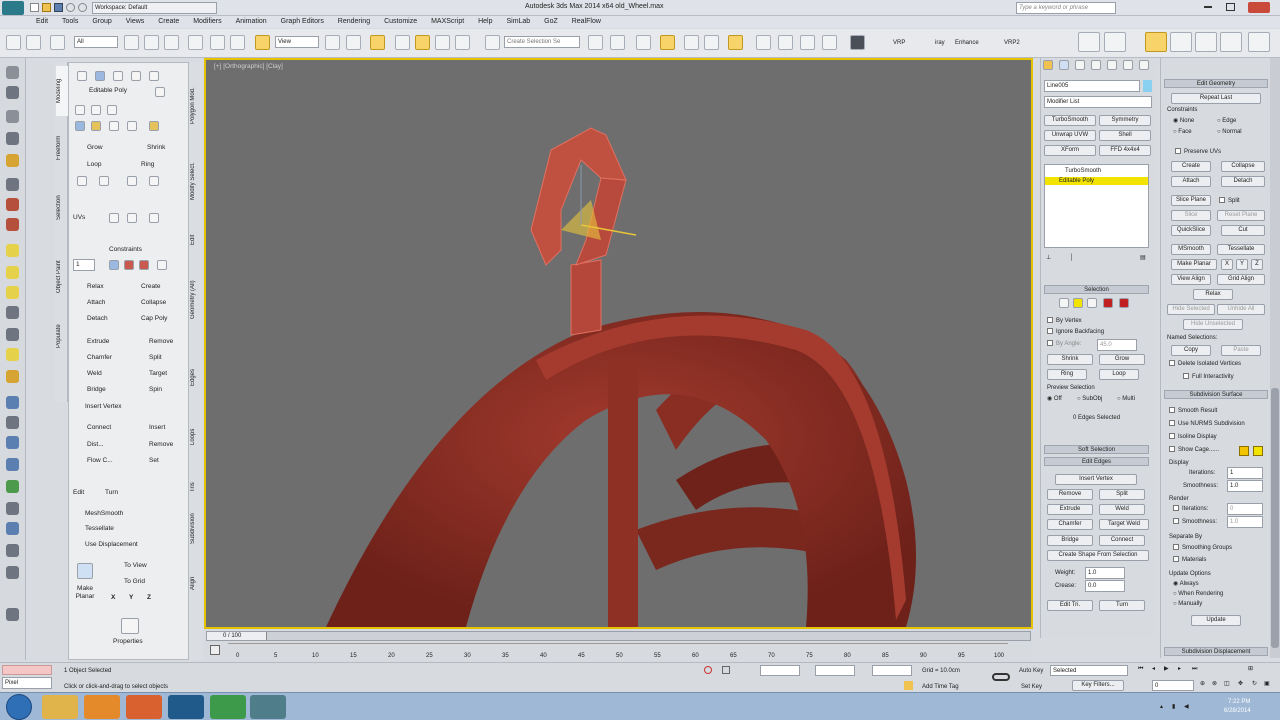 The image size is (1280, 720). I want to click on new-file-icon, so click(34, 7).